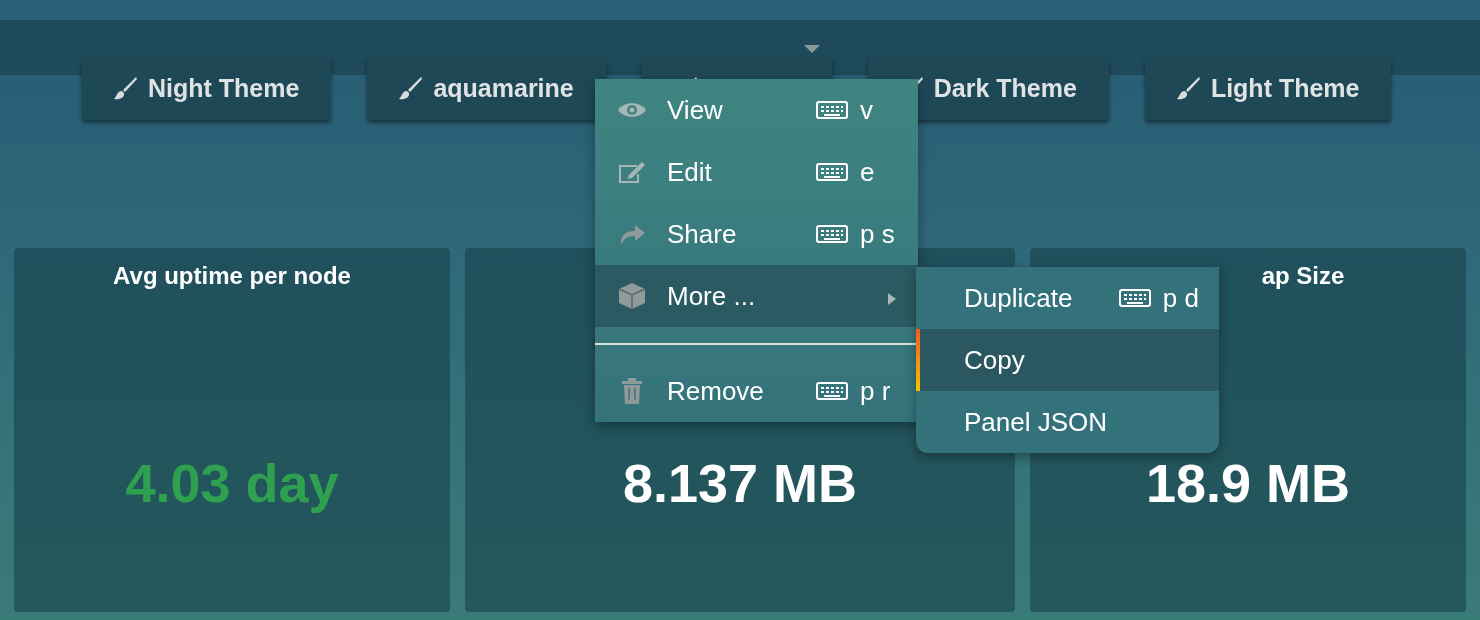 The width and height of the screenshot is (1480, 620). Describe the element at coordinates (232, 276) in the screenshot. I see `panel-title: Avg uptime per node` at that location.